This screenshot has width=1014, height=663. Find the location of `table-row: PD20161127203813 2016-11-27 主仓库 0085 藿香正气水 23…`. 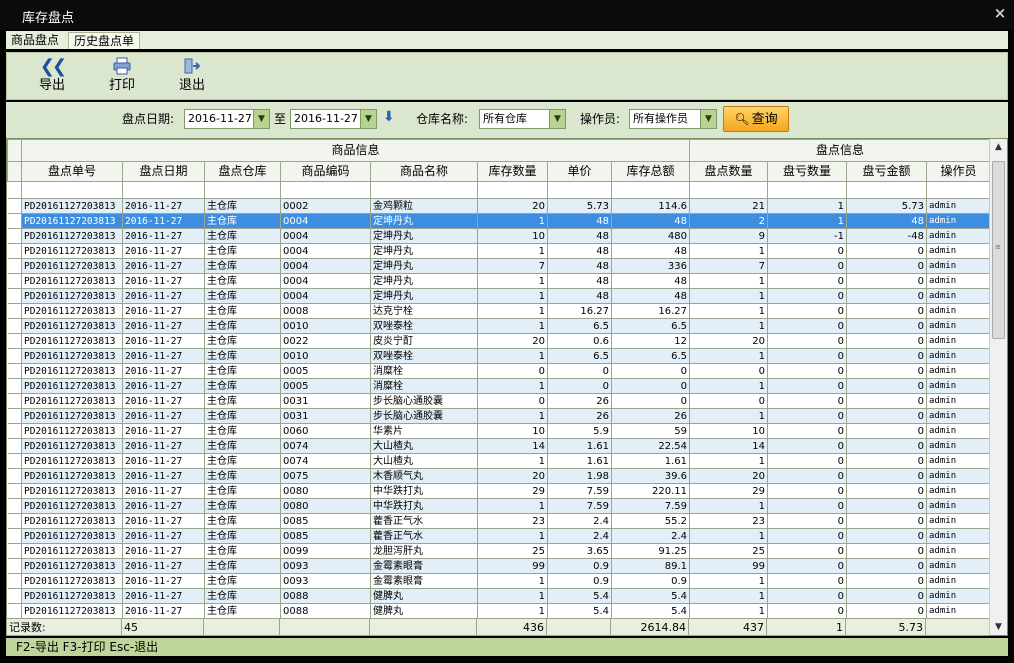

table-row: PD20161127203813 2016-11-27 主仓库 0085 藿香正气水 23… is located at coordinates (499, 521).